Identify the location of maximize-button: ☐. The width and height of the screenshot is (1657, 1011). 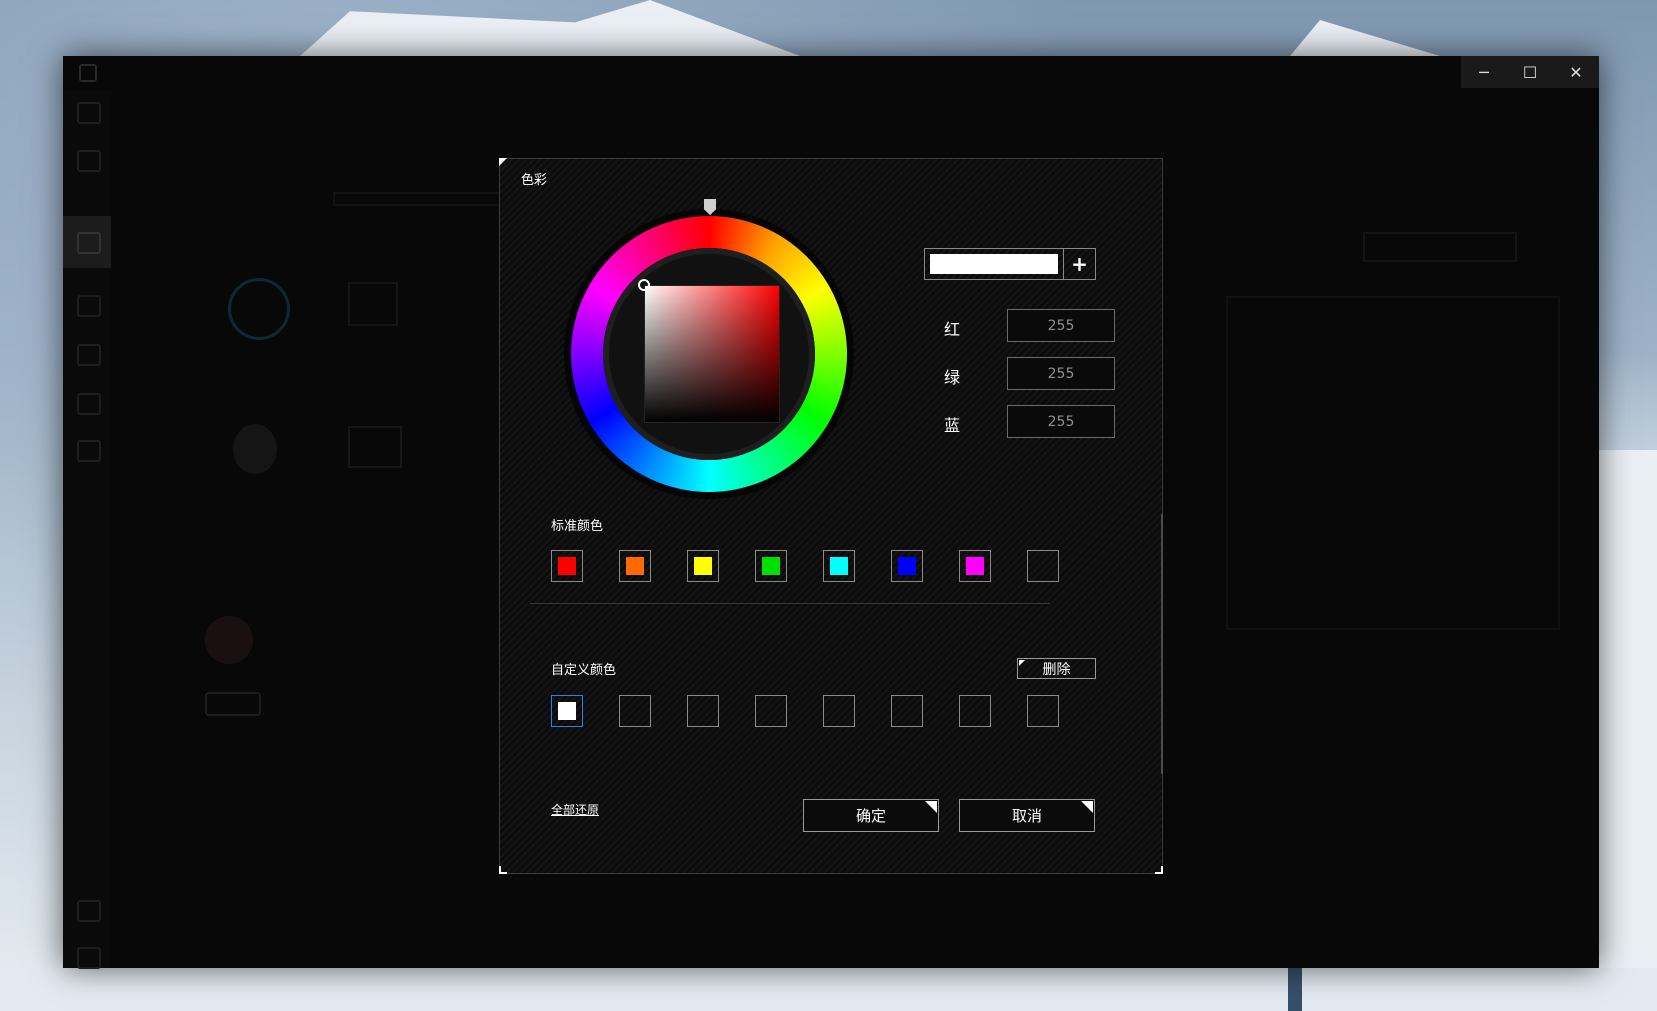
(1530, 72).